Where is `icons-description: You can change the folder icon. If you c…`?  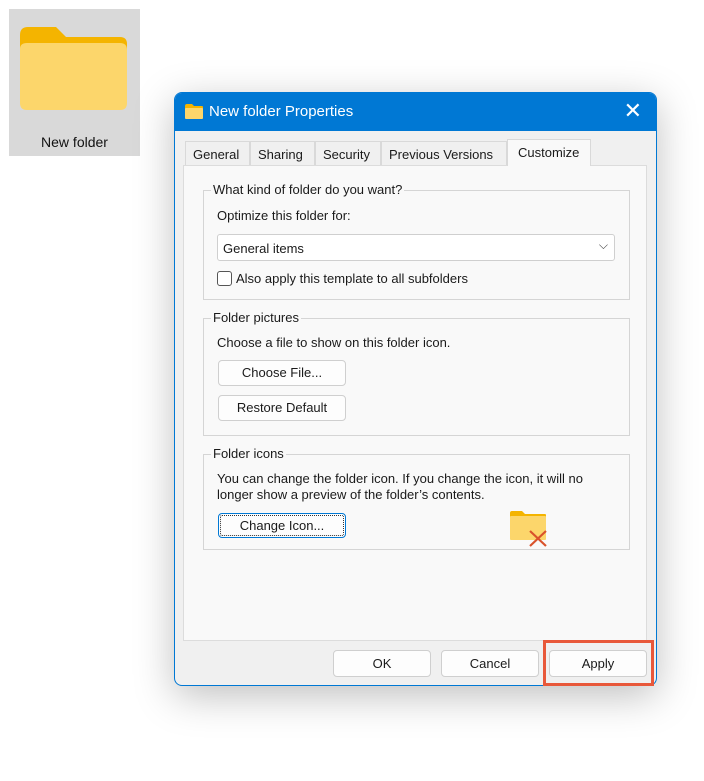 icons-description: You can change the folder icon. If you c… is located at coordinates (400, 486).